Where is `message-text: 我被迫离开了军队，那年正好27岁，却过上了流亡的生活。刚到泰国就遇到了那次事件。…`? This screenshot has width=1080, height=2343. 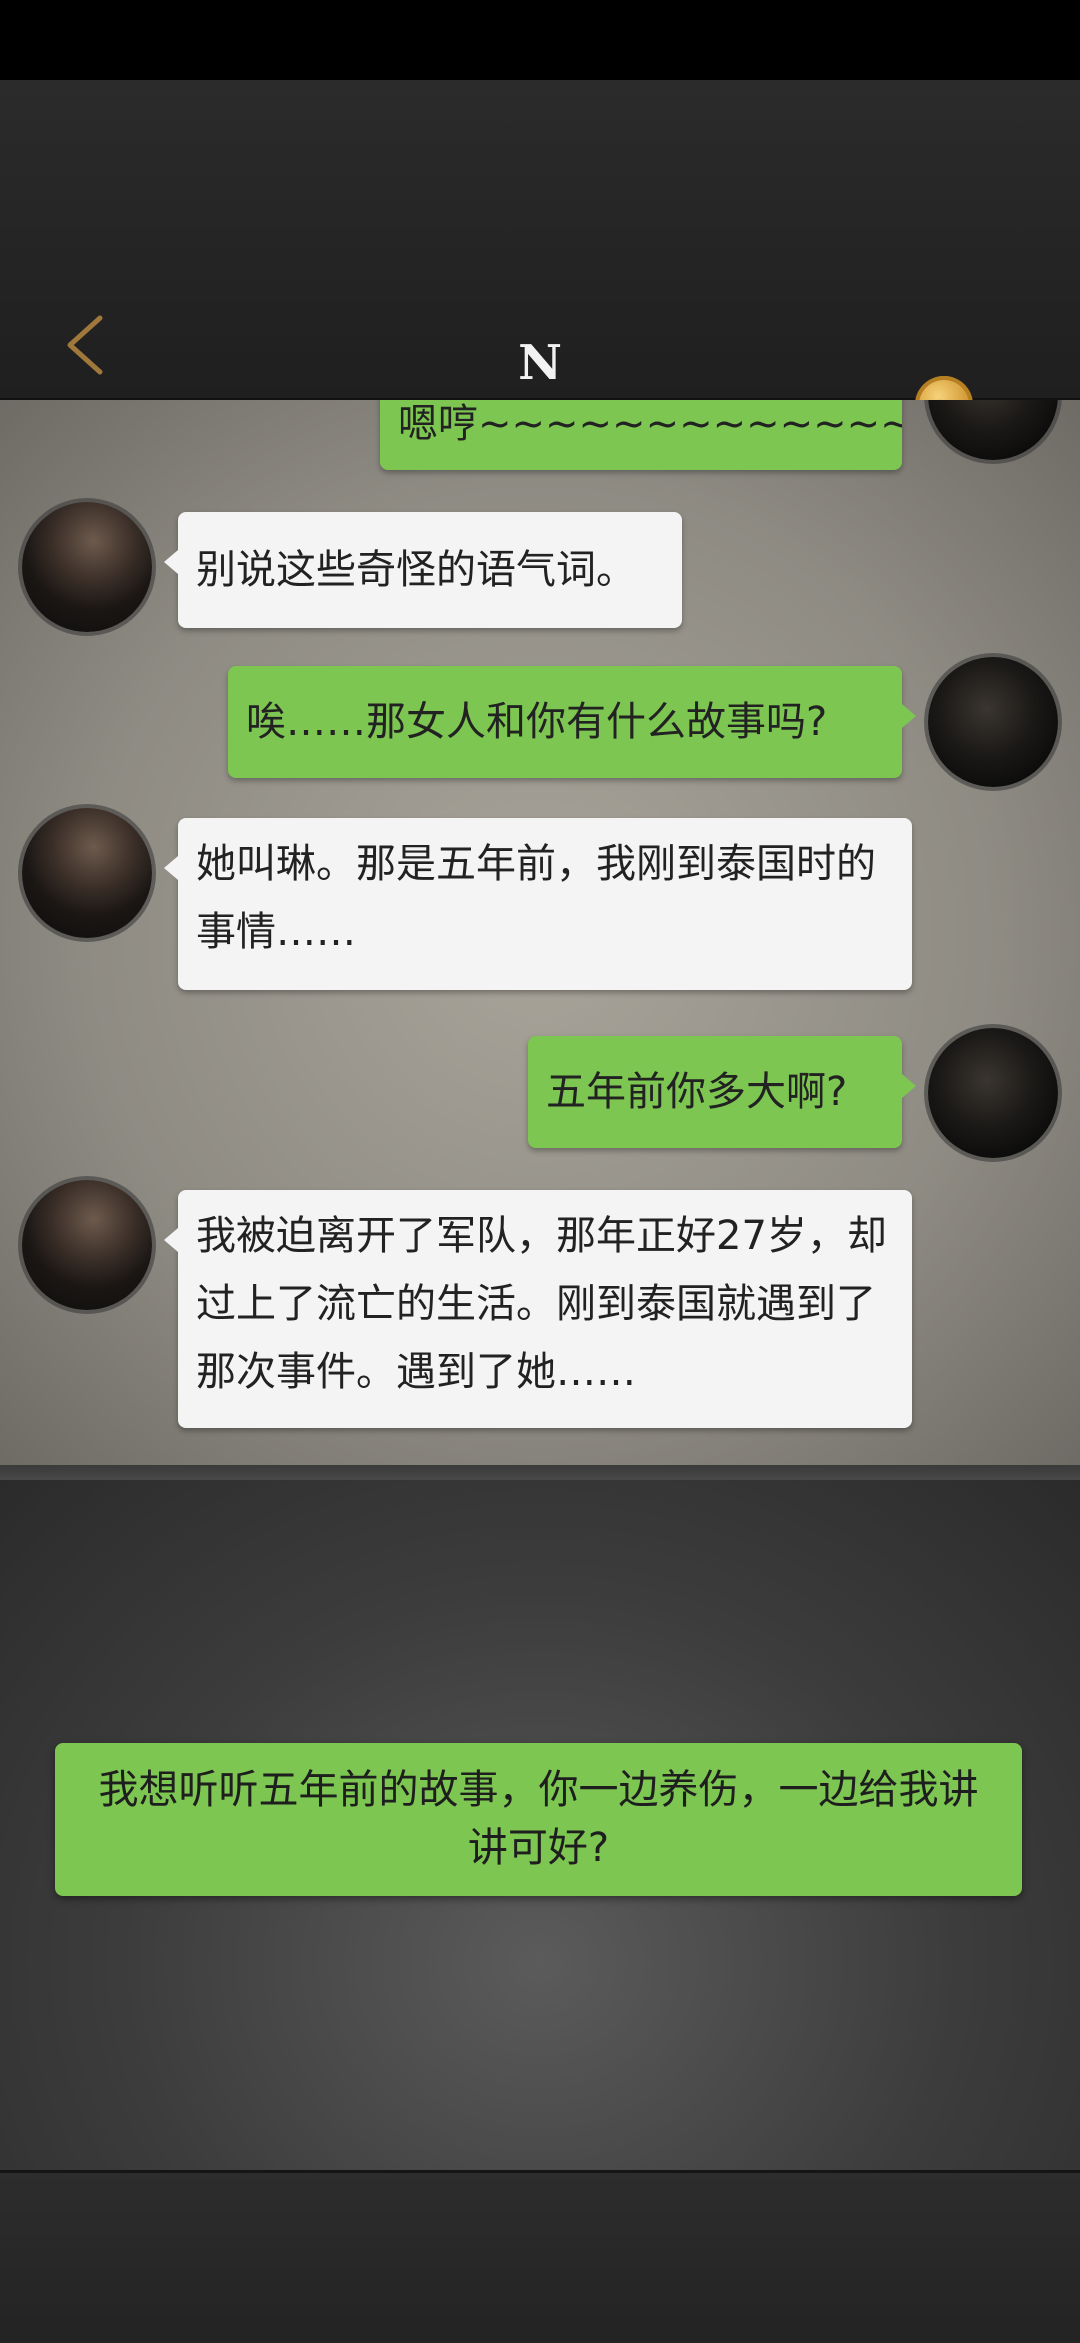
message-text: 我被迫离开了军队，那年正好27岁，却过上了流亡的生活。刚到泰国就遇到了那次事件。… is located at coordinates (541, 1304).